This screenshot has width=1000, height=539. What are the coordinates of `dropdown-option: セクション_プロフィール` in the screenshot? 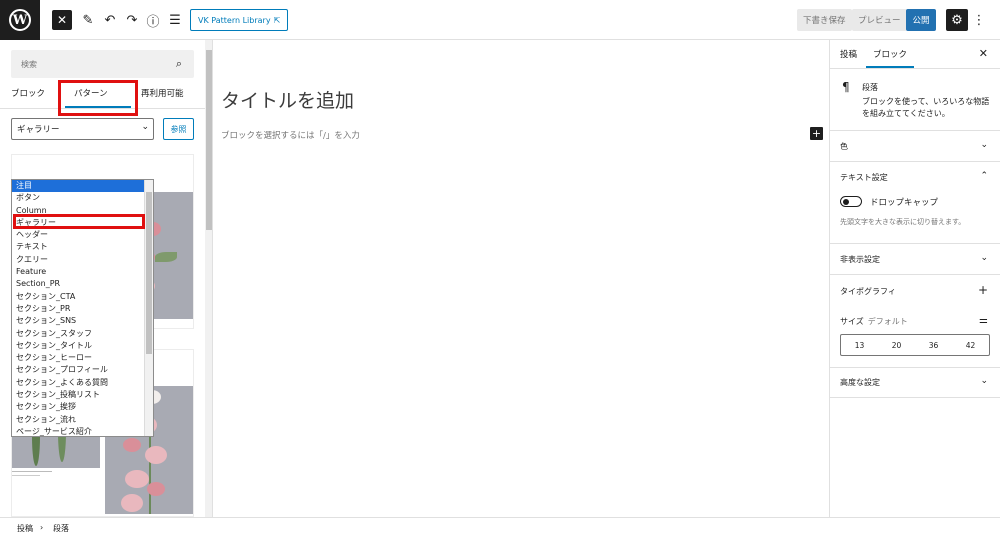 It's located at (82, 370).